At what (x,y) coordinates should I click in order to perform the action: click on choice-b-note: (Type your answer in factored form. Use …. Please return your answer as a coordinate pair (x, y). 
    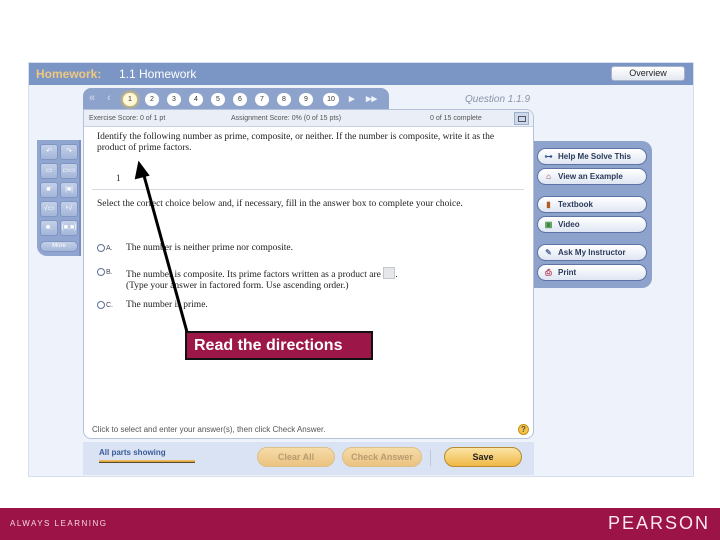
    Looking at the image, I should click on (237, 286).